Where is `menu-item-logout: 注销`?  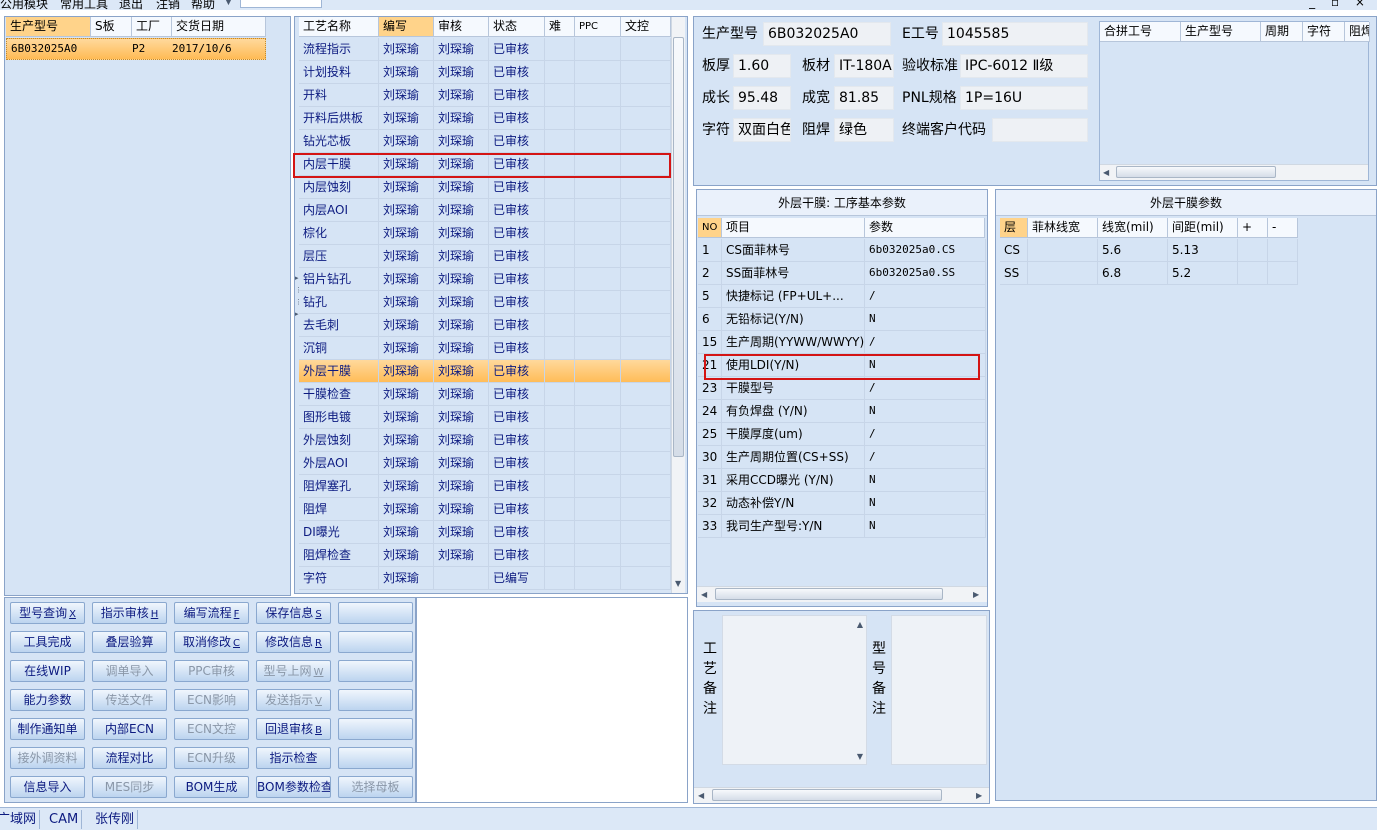
menu-item-logout: 注销 is located at coordinates (168, 5).